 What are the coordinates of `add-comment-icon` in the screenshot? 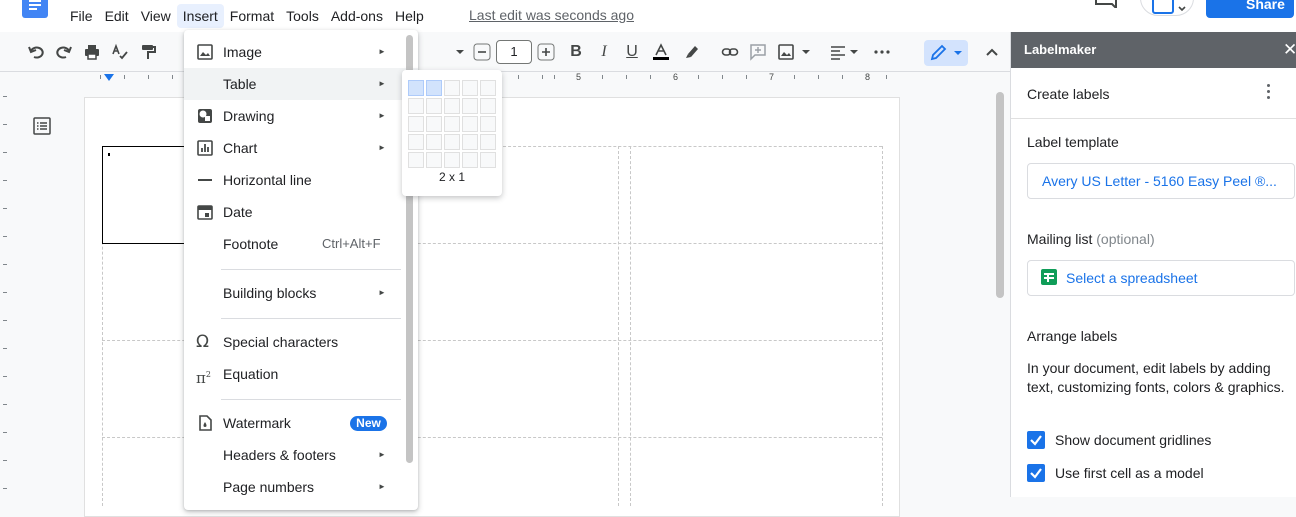 It's located at (758, 52).